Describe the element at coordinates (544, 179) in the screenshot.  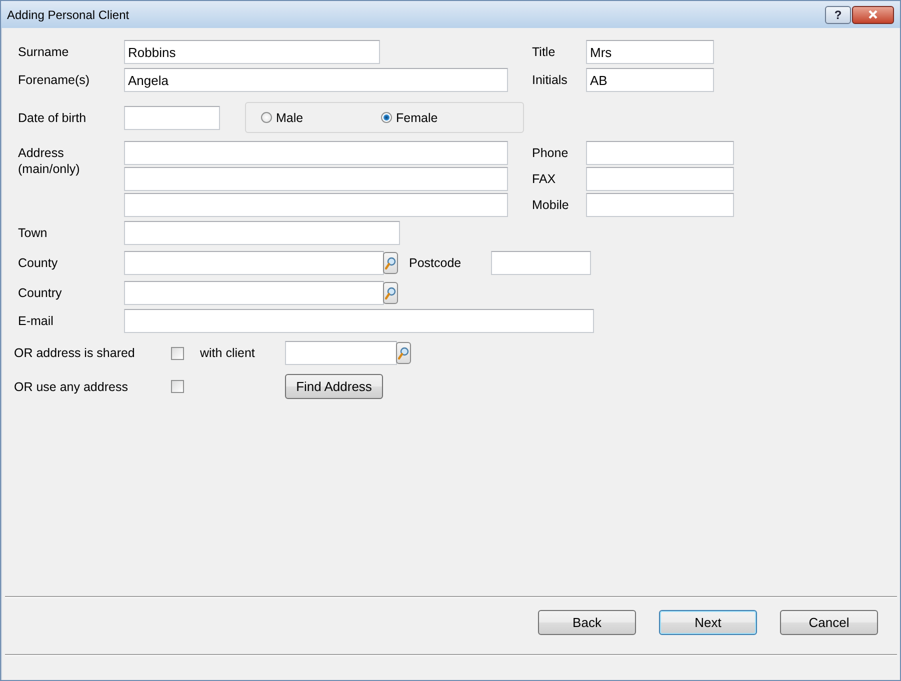
I see `field-label: FAX` at that location.